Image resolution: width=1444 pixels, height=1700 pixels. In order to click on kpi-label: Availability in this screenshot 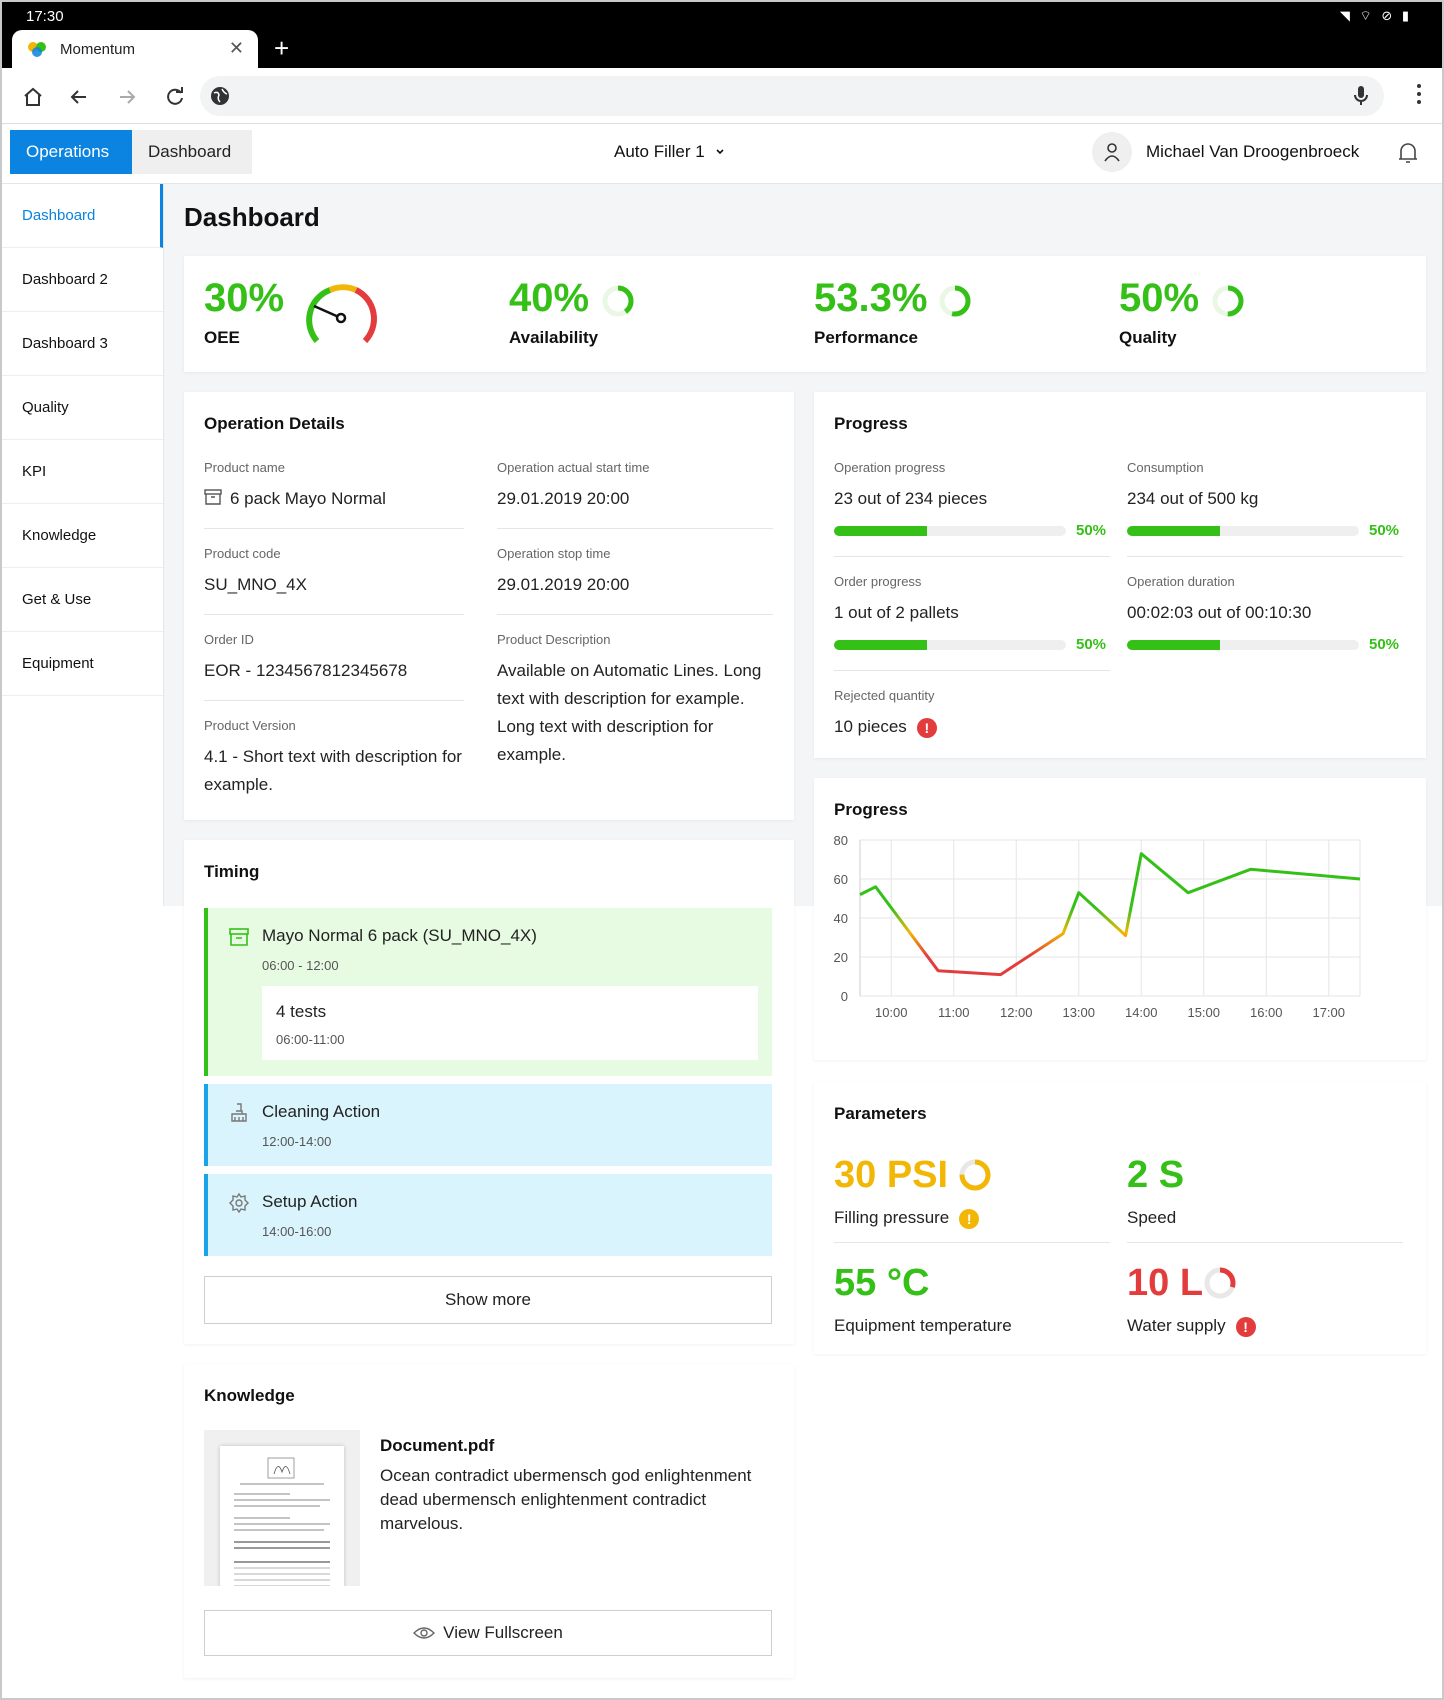, I will do `click(554, 337)`.